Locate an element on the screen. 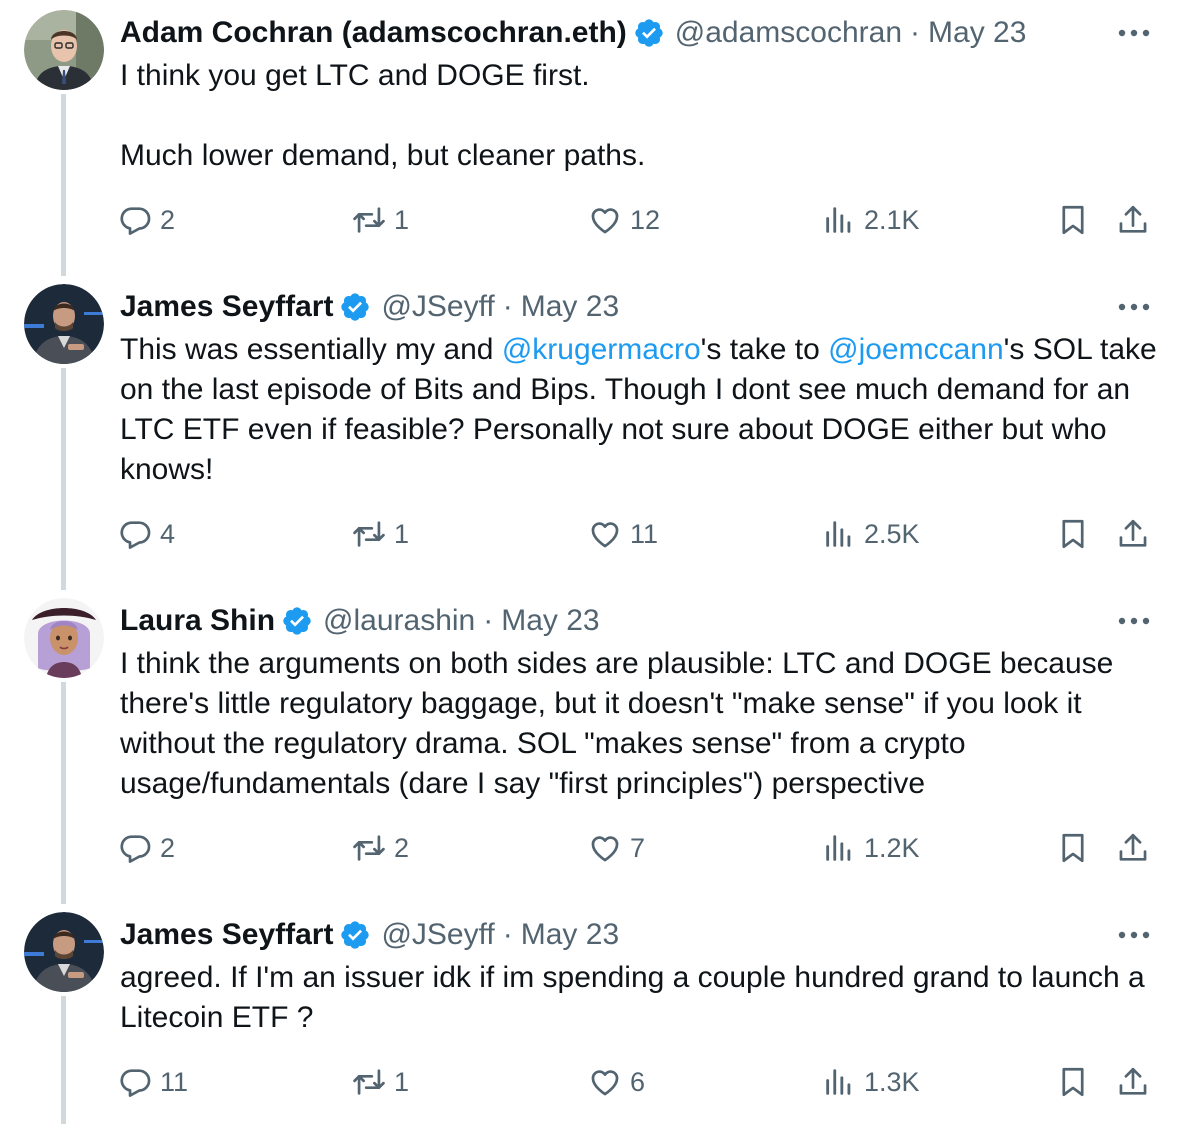 This screenshot has width=1180, height=1124. views-button: 1.2K is located at coordinates (871, 848).